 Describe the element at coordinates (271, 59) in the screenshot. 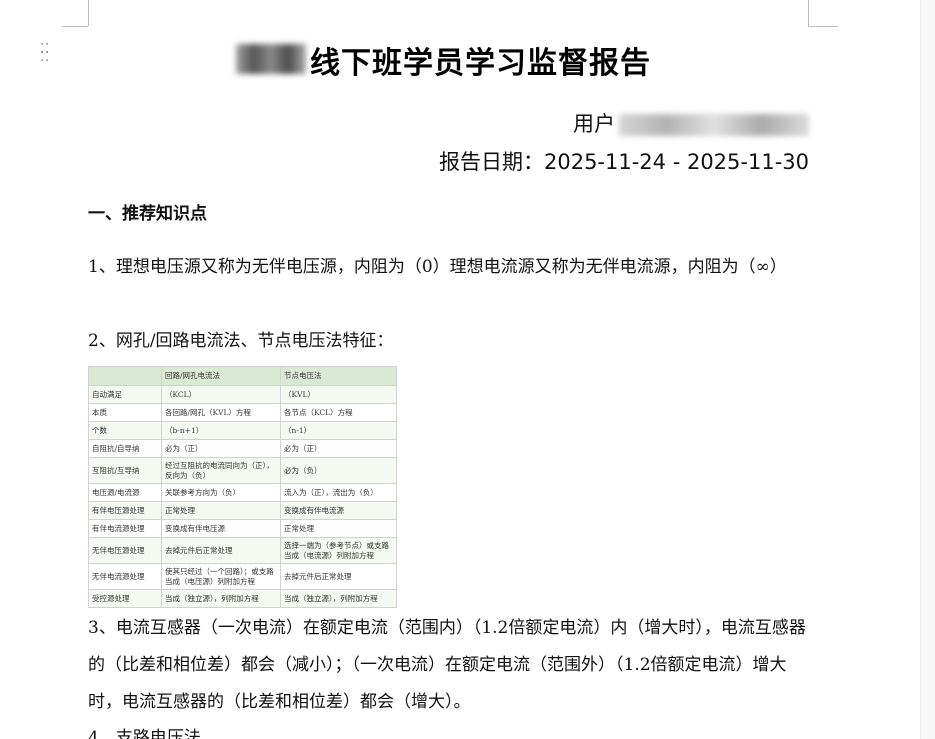

I see `redacted-title-prefix` at that location.